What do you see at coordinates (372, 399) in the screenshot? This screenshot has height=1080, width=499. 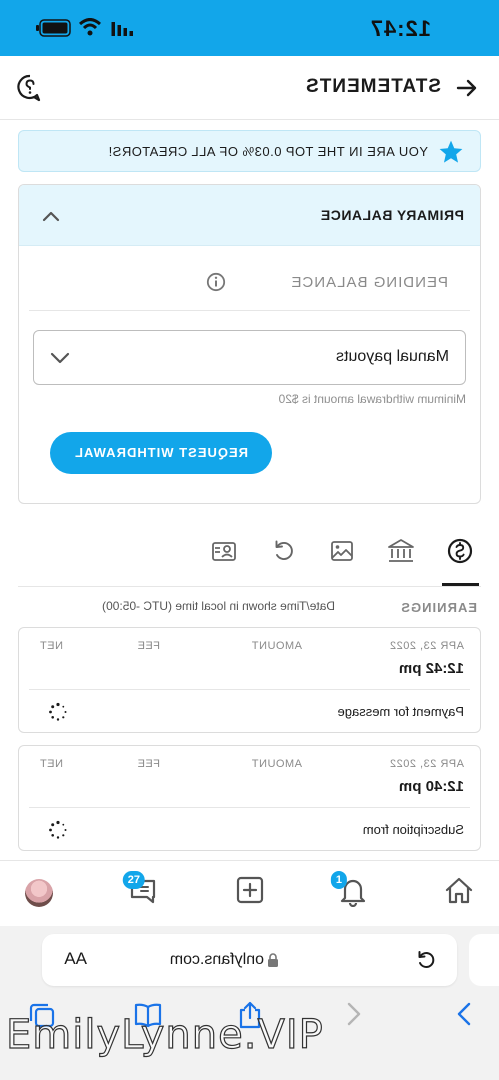 I see `minimum-withdrawal-note: Minimum withdrawal amount is $20` at bounding box center [372, 399].